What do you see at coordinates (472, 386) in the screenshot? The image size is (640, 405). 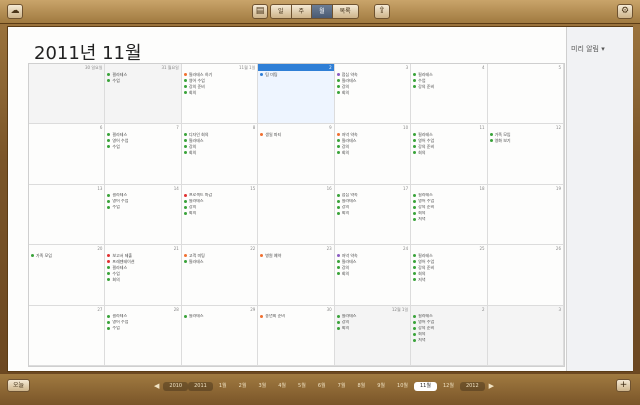 I see `month-link: 2012` at bounding box center [472, 386].